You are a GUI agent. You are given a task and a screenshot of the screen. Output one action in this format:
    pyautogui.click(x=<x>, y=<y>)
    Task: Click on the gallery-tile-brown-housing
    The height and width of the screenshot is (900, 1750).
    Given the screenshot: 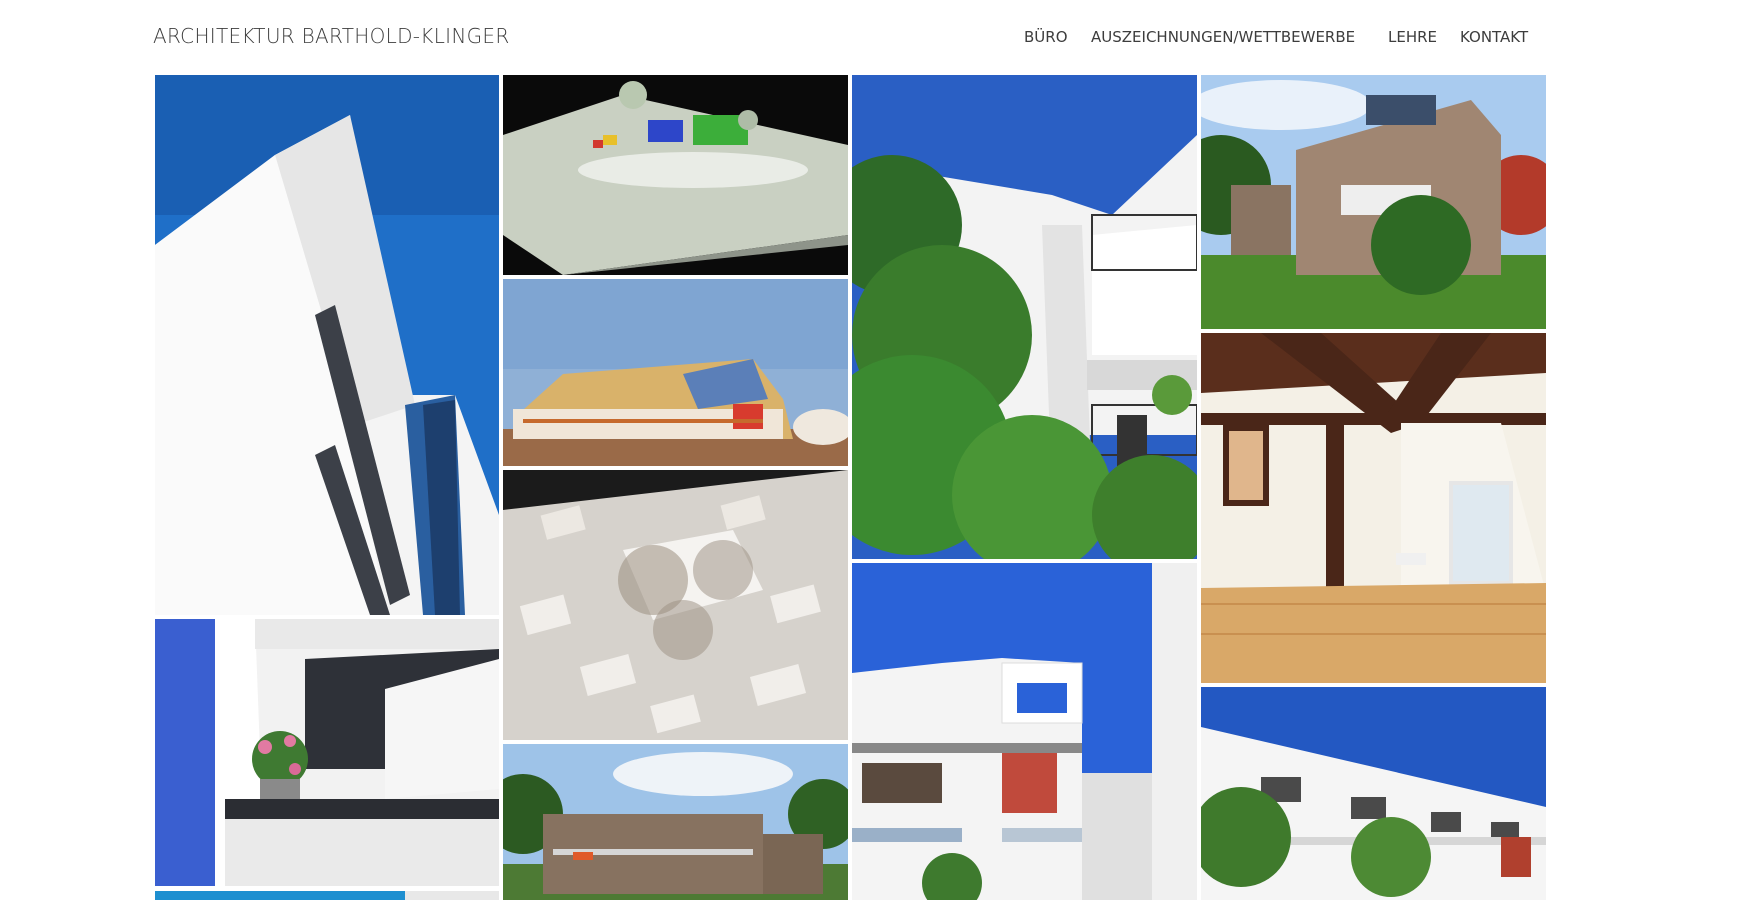 What is the action you would take?
    pyautogui.click(x=675, y=822)
    